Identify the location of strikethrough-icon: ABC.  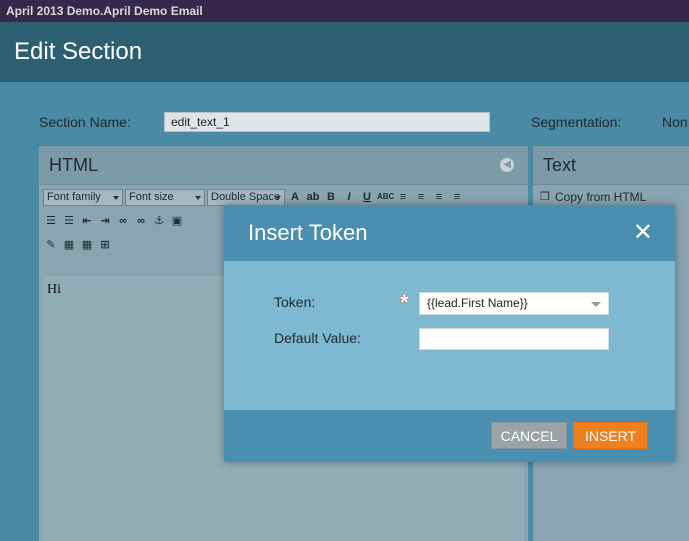
(385, 197).